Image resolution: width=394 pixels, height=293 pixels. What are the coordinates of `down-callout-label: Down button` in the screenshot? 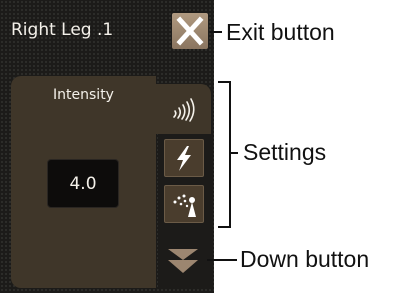 It's located at (305, 259).